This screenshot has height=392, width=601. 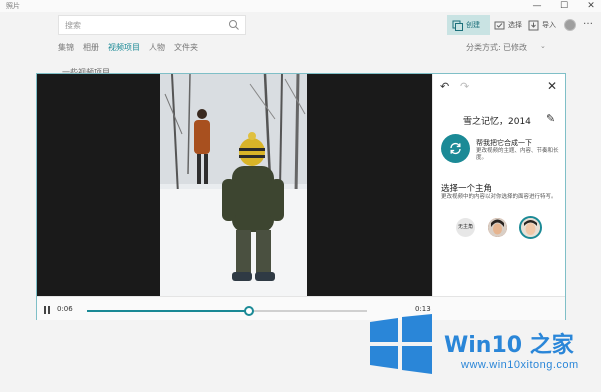 I want to click on nav-tabs: 集锦 相册 视频项目 人物 文件夹, so click(x=128, y=47).